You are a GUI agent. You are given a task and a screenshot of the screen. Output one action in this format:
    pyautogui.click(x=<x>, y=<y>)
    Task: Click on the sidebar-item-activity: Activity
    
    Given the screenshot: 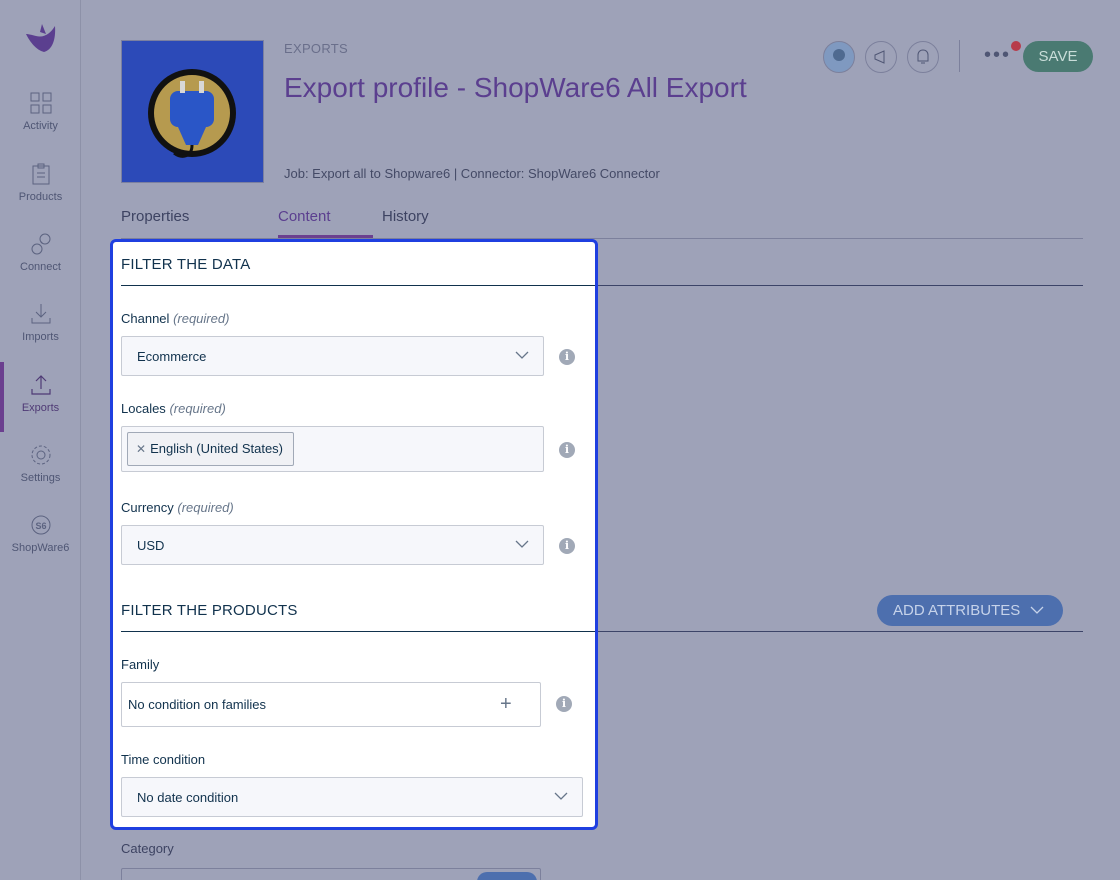 What is the action you would take?
    pyautogui.click(x=40, y=127)
    